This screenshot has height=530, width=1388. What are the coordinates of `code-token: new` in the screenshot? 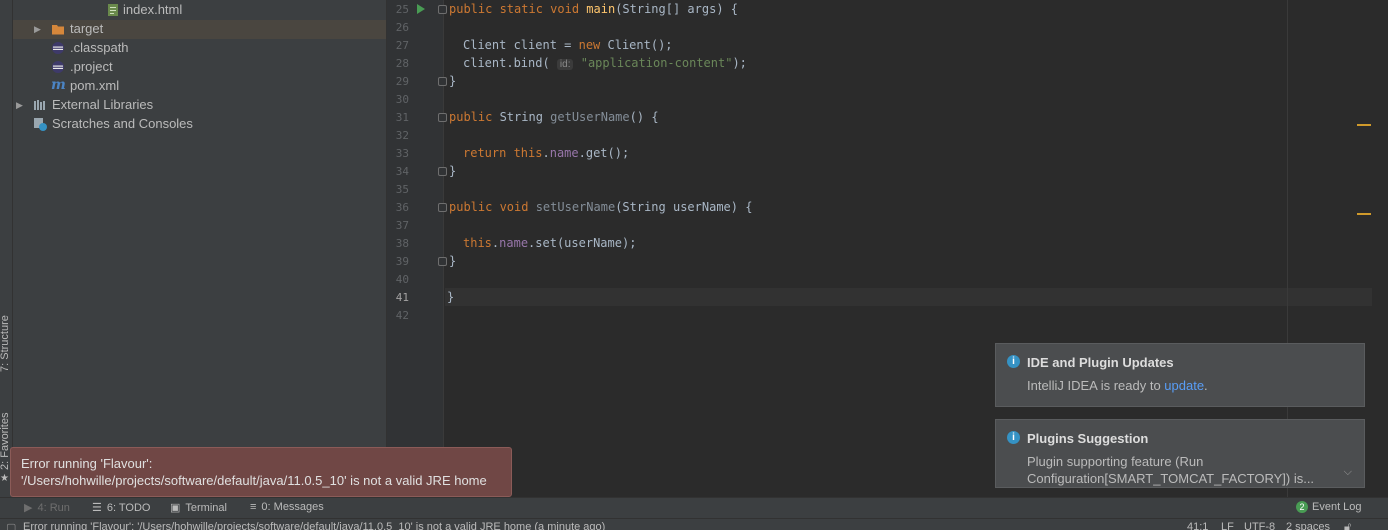 It's located at (589, 45).